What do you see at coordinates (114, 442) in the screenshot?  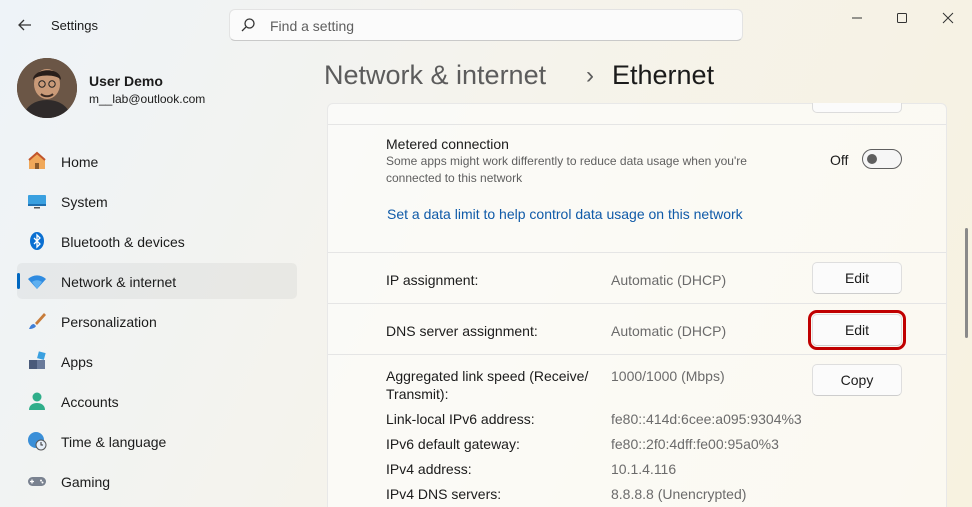 I see `sidebar-item-label: Time & language` at bounding box center [114, 442].